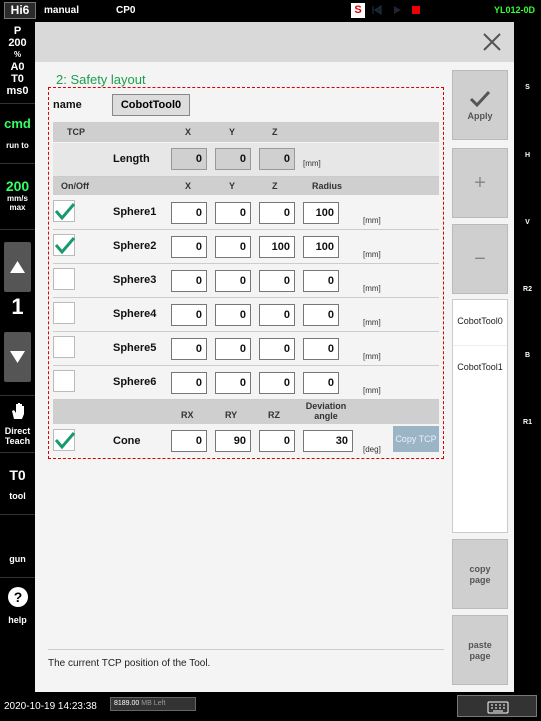  What do you see at coordinates (274, 42) in the screenshot?
I see `main-header` at bounding box center [274, 42].